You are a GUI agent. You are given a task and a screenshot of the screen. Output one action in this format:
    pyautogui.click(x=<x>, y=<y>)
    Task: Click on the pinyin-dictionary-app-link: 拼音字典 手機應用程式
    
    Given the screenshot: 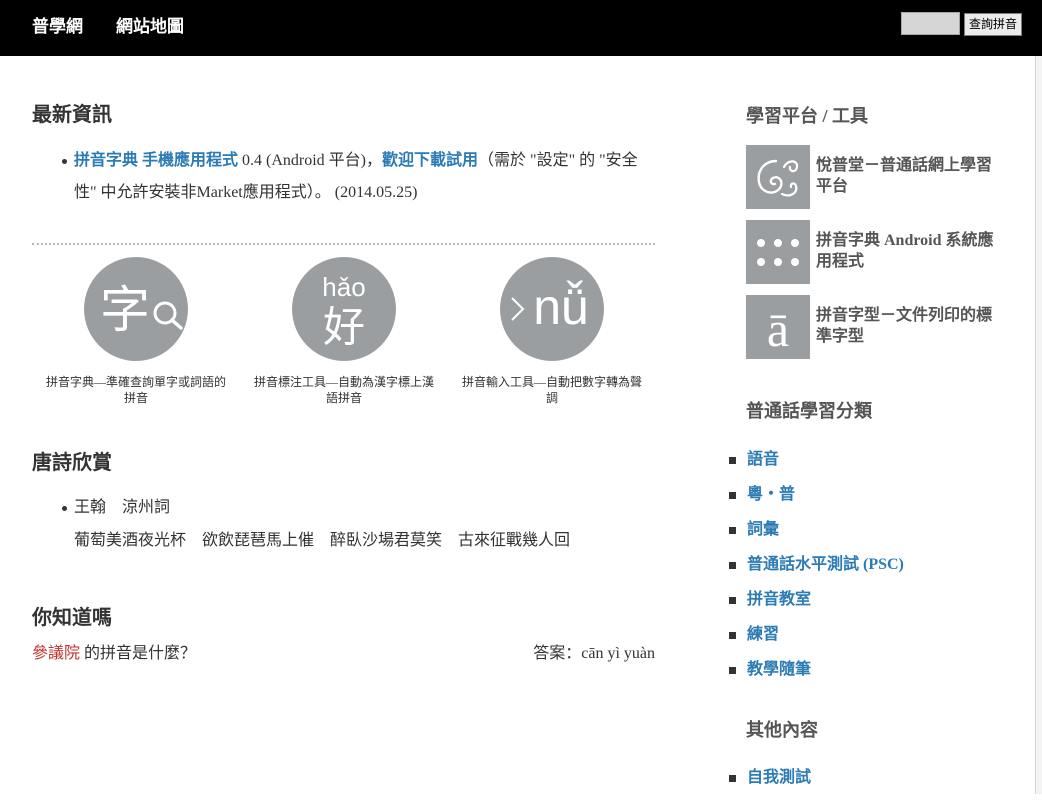 What is the action you would take?
    pyautogui.click(x=156, y=160)
    